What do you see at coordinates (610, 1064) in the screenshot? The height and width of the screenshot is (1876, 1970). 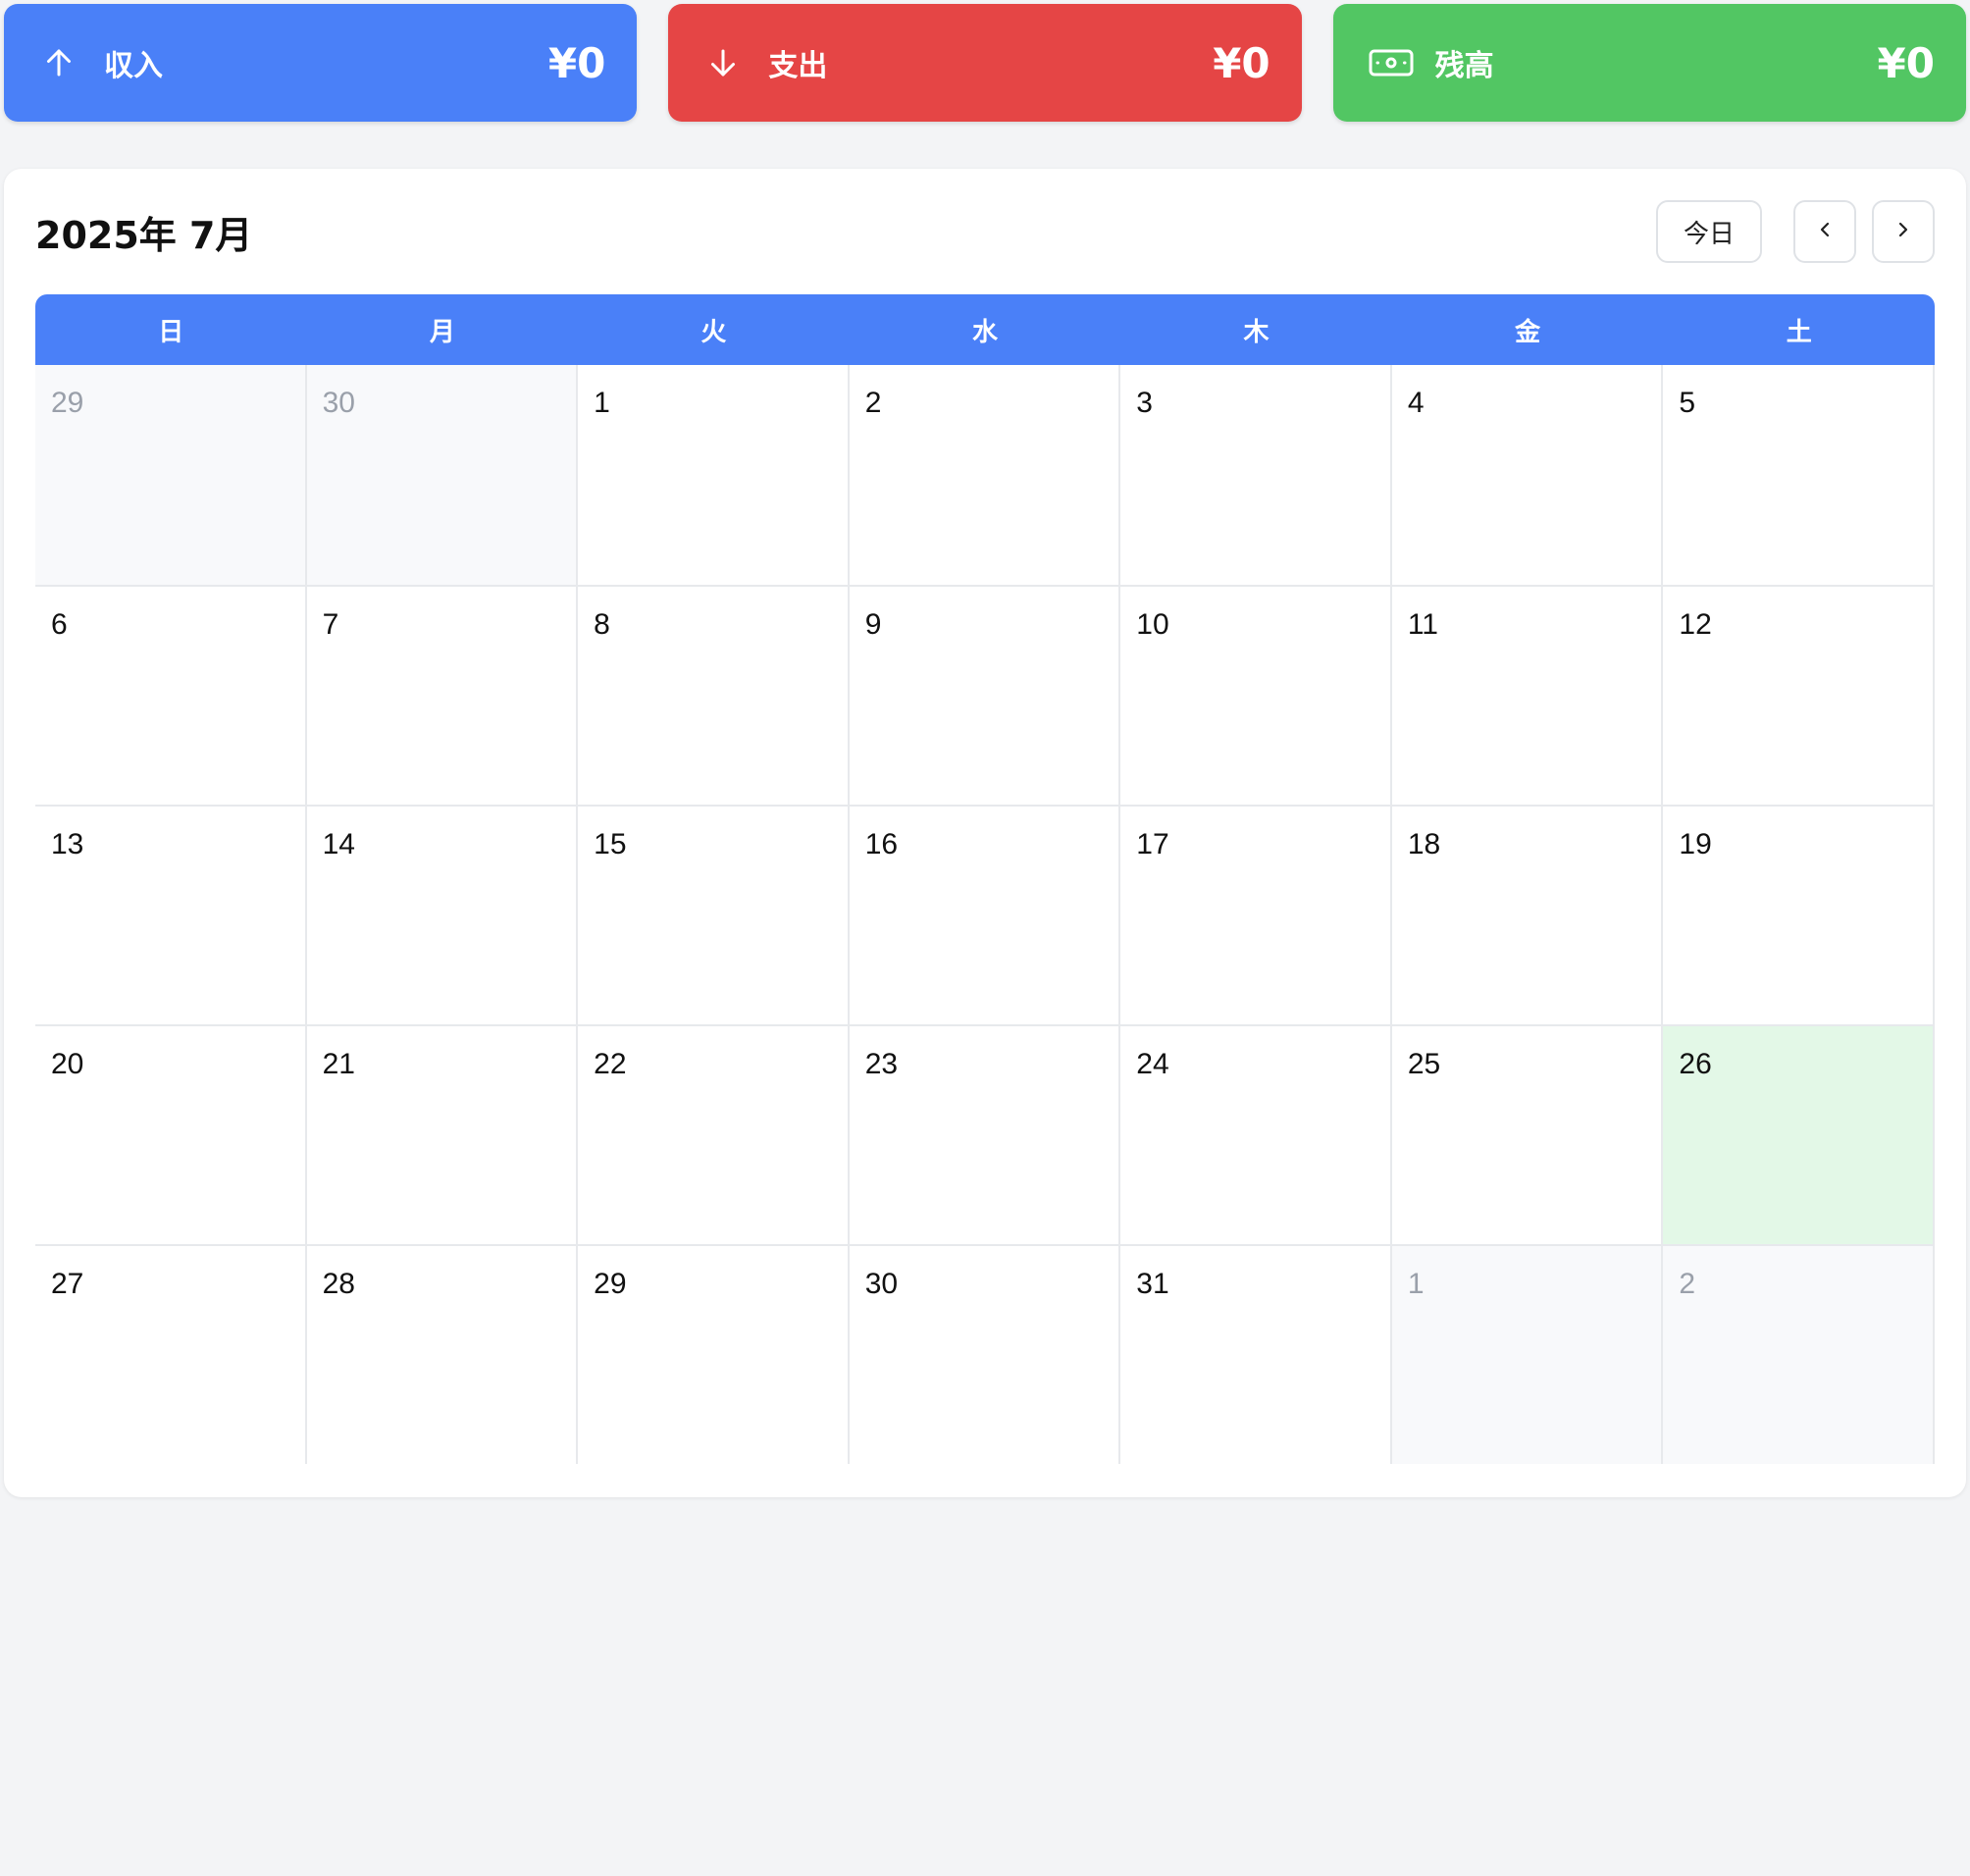 I see `day-number: 22` at bounding box center [610, 1064].